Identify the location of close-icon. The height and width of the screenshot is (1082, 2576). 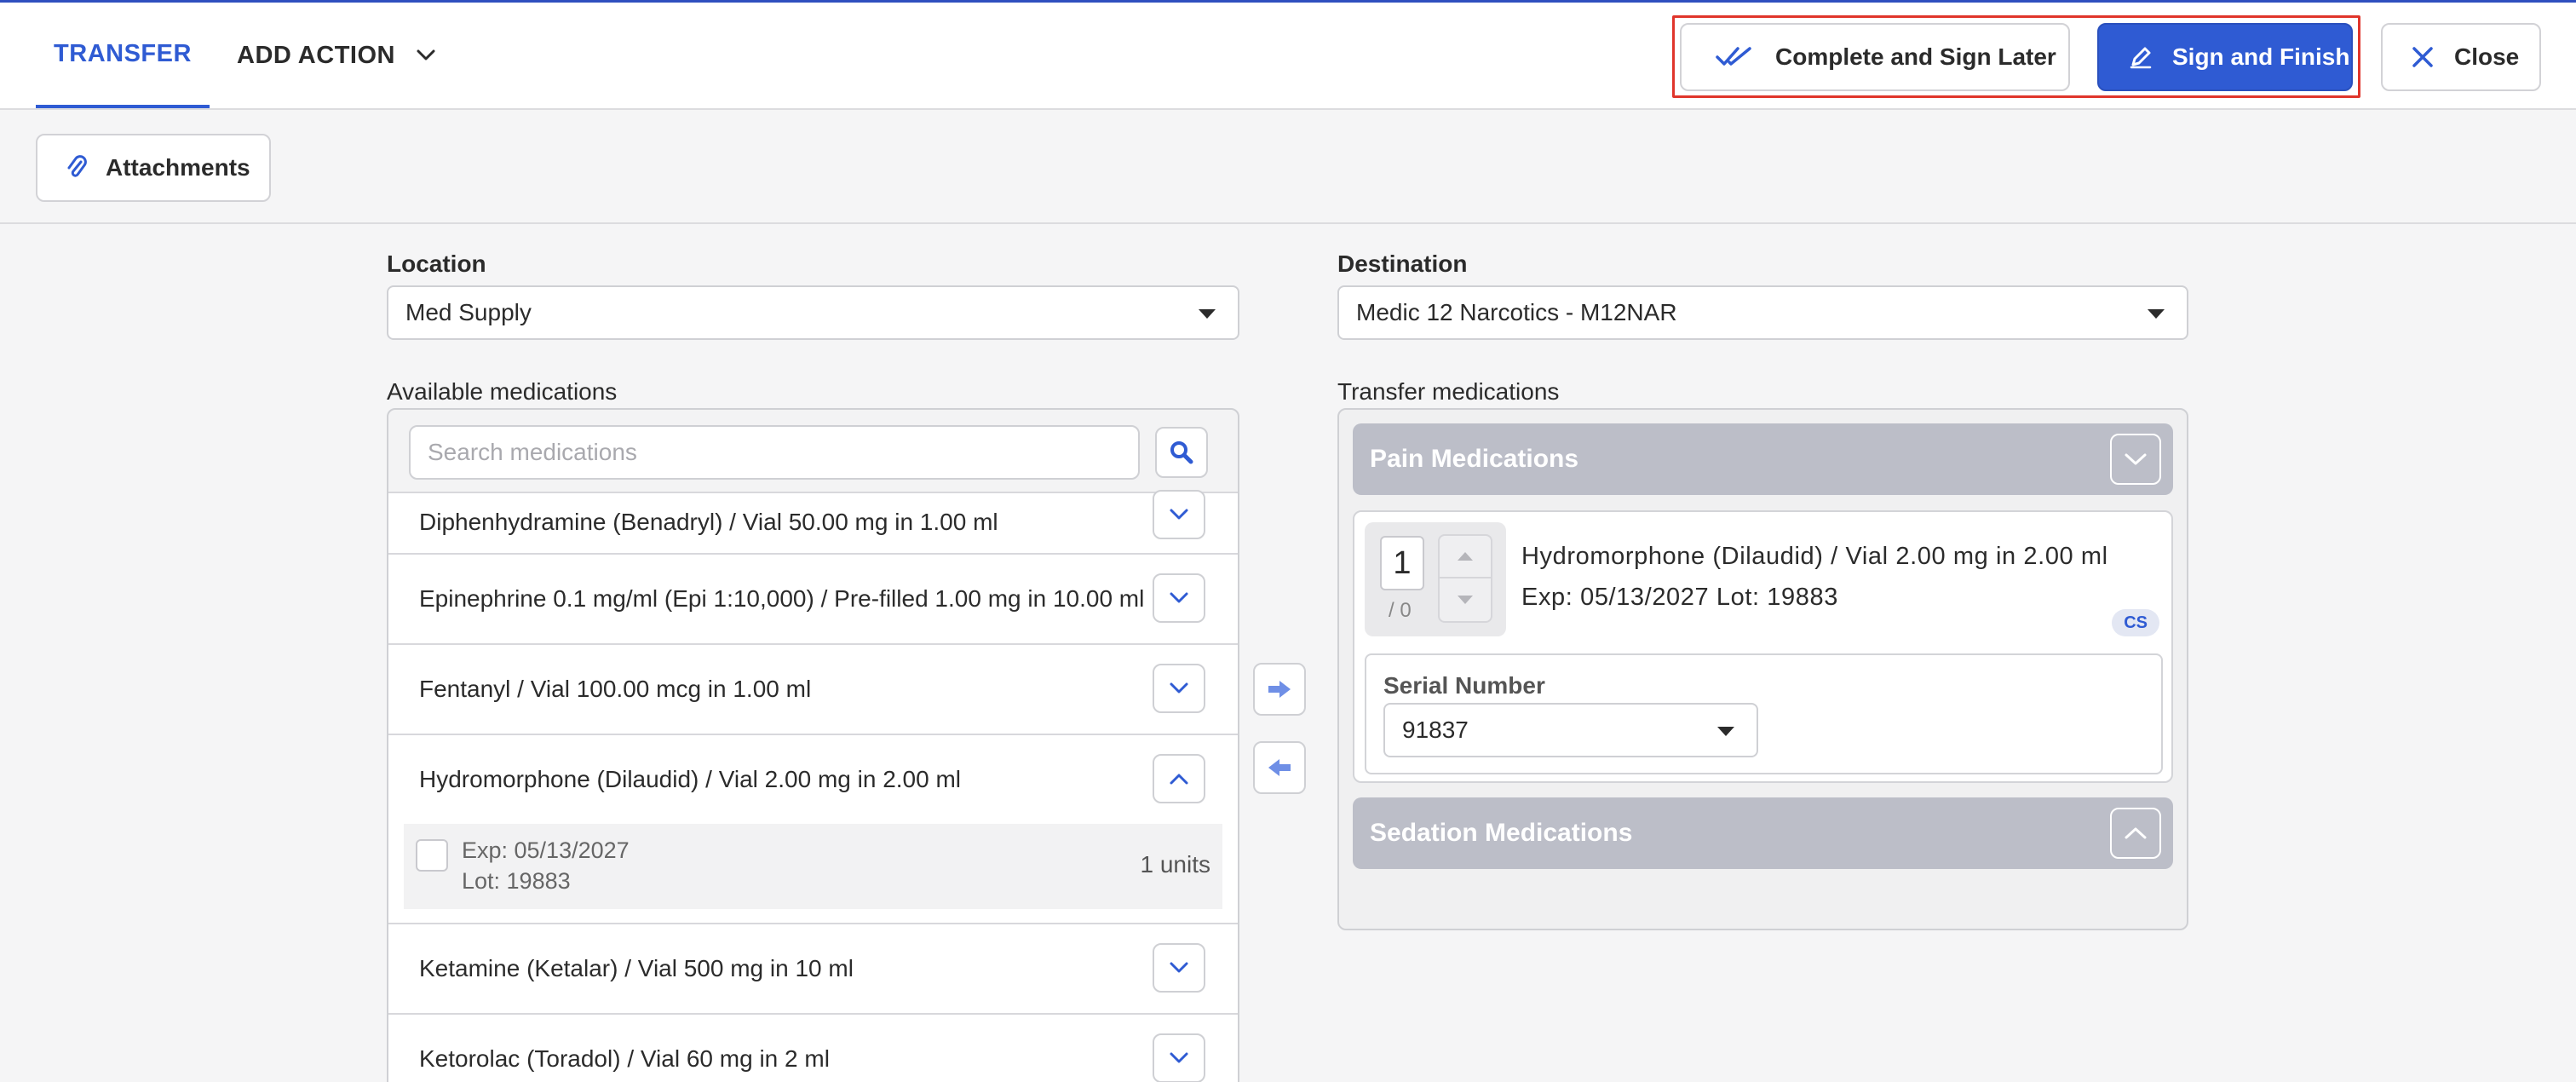
(2422, 57).